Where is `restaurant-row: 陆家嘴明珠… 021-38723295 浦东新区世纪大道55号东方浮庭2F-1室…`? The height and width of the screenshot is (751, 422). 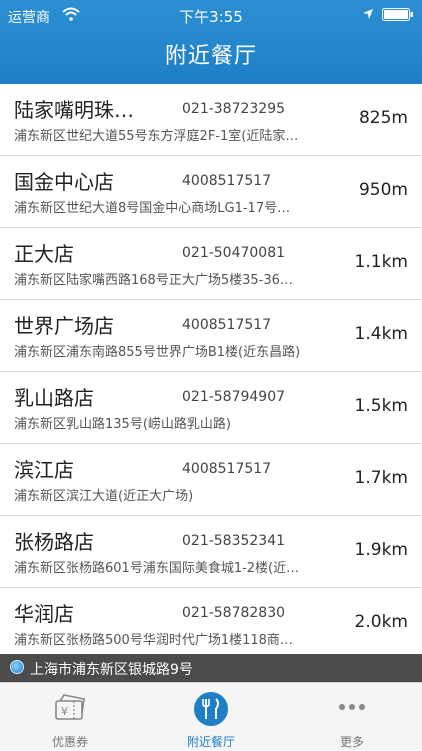 restaurant-row: 陆家嘴明珠… 021-38723295 浦东新区世纪大道55号东方浮庭2F-1室… is located at coordinates (211, 120).